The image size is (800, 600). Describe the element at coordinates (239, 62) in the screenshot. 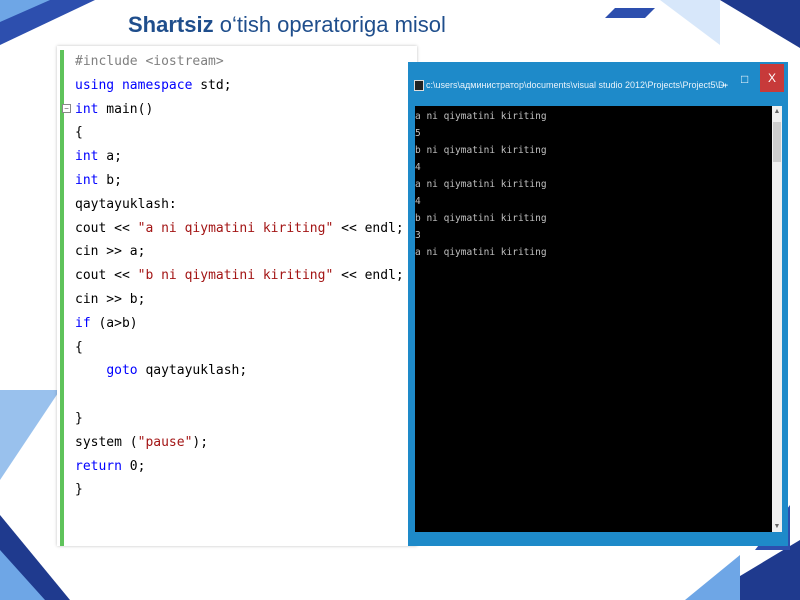

I see `code-line: #include <iostream>` at that location.